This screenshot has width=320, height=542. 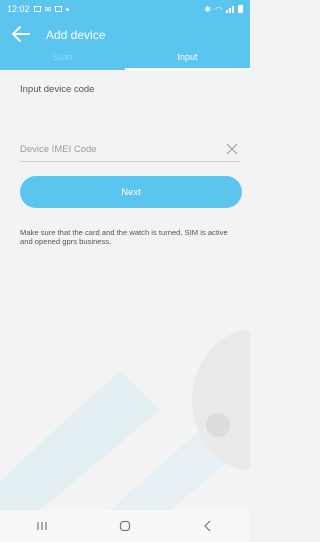 What do you see at coordinates (125, 9) in the screenshot?
I see `status-bar: 12:02 ✉ ✱ ◠` at bounding box center [125, 9].